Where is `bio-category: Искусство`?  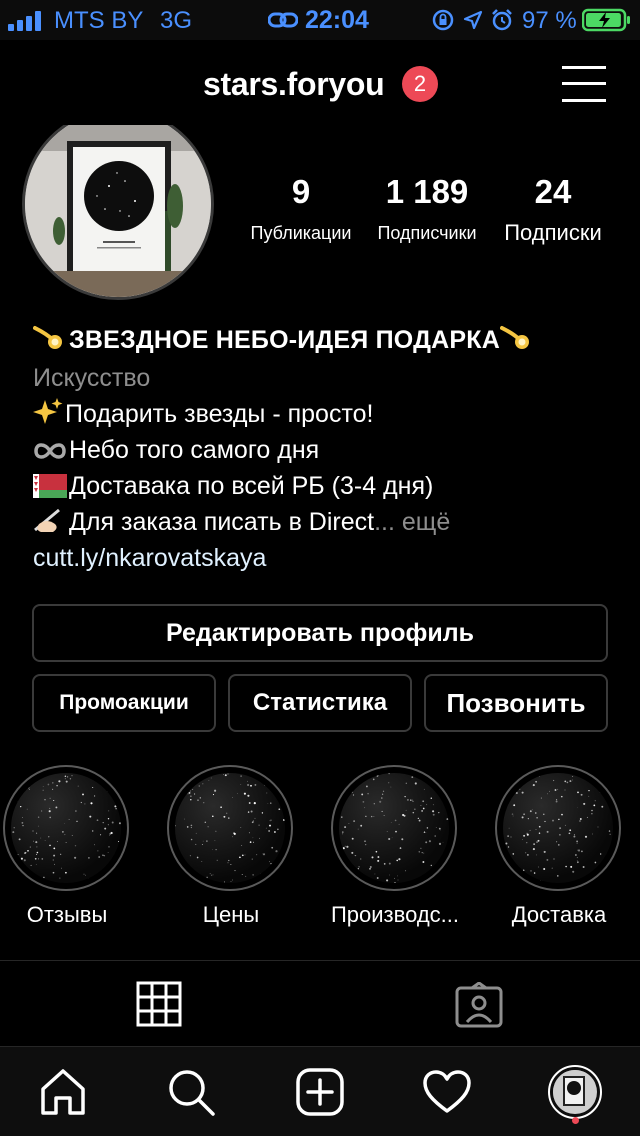 bio-category: Искусство is located at coordinates (92, 378).